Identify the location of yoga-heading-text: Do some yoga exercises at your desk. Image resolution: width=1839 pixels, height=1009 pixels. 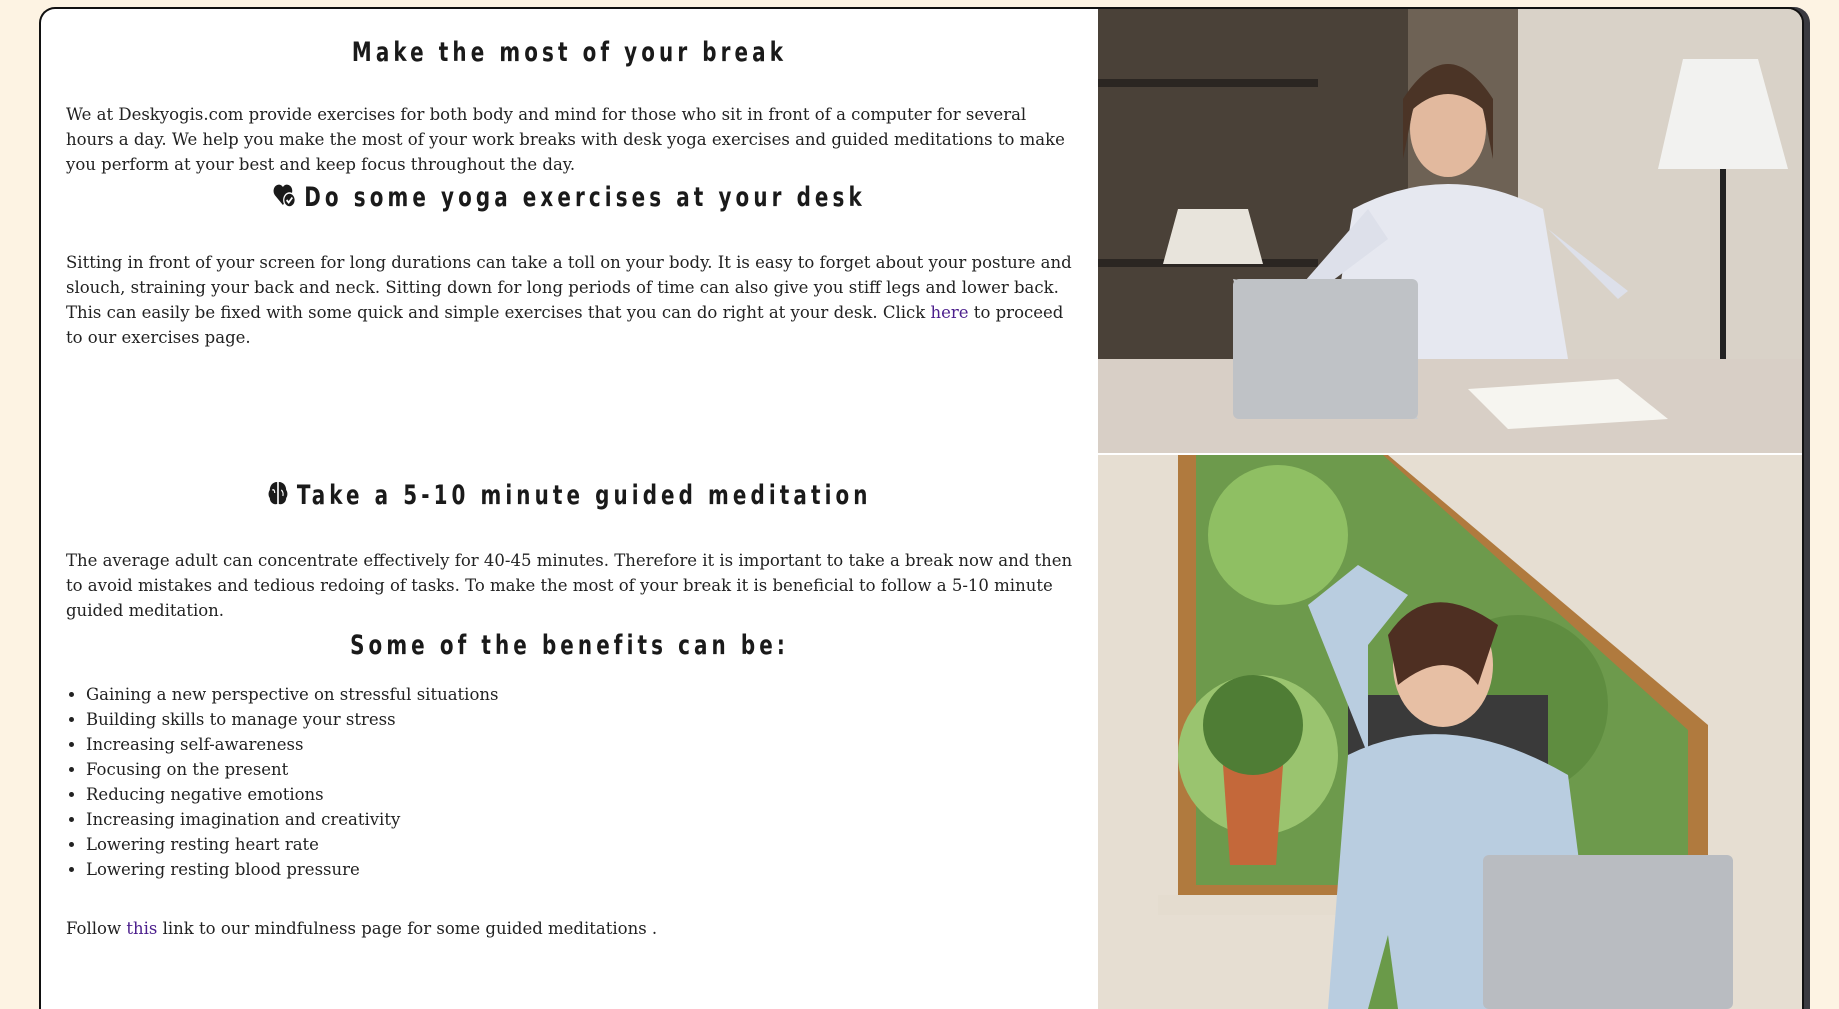
(585, 197).